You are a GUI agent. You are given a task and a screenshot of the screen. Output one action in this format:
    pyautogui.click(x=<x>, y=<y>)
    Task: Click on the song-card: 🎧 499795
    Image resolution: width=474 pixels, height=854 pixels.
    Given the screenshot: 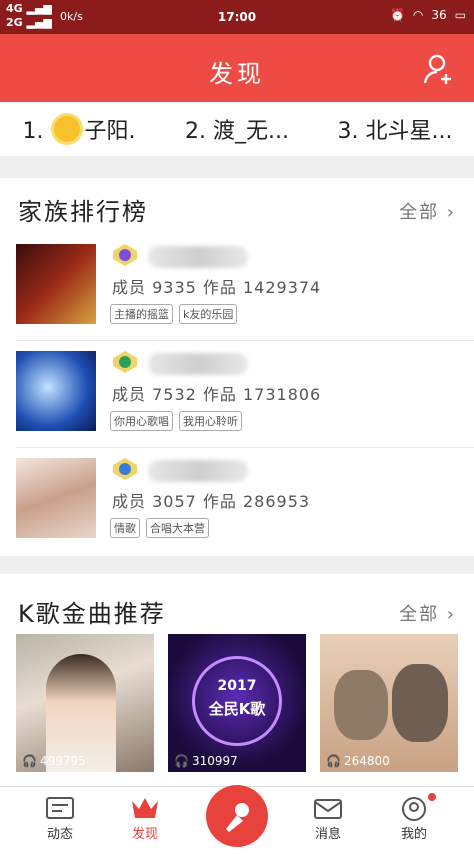 What is the action you would take?
    pyautogui.click(x=85, y=703)
    